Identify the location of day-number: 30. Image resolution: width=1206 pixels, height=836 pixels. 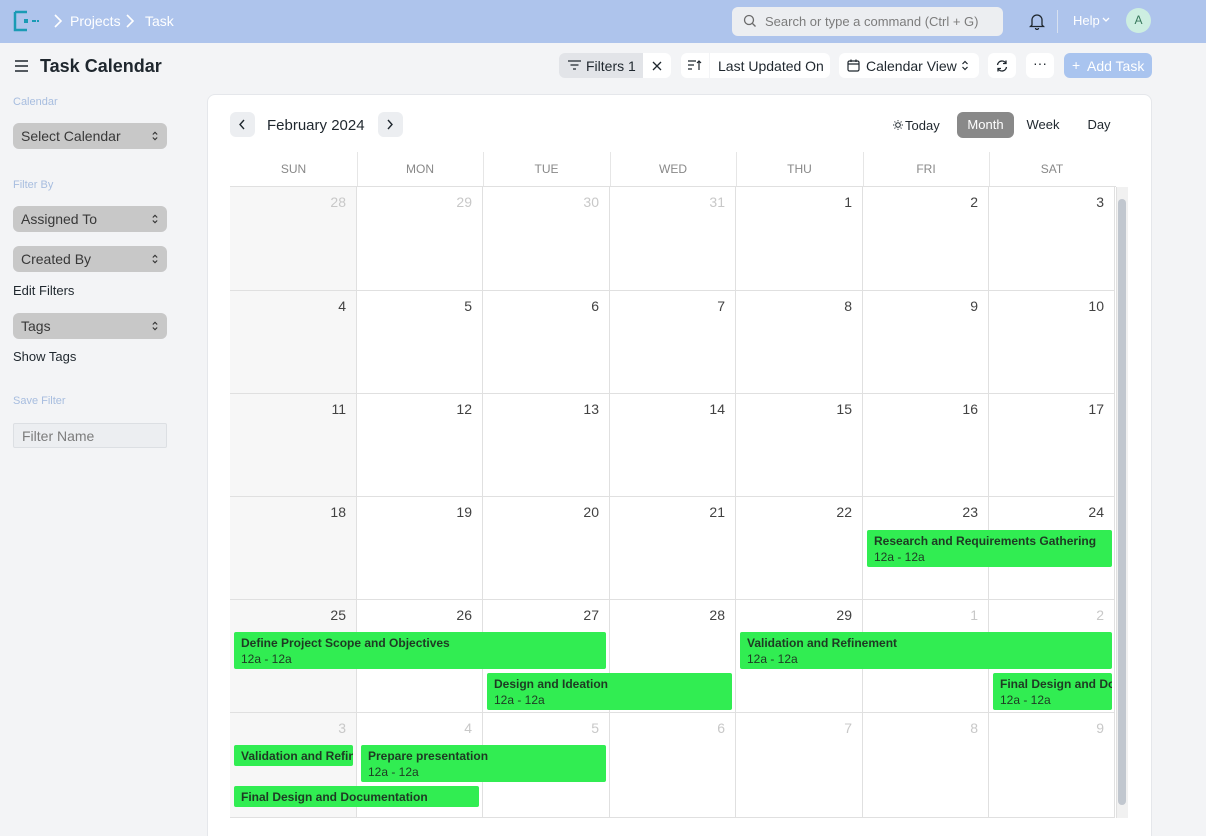
(591, 202).